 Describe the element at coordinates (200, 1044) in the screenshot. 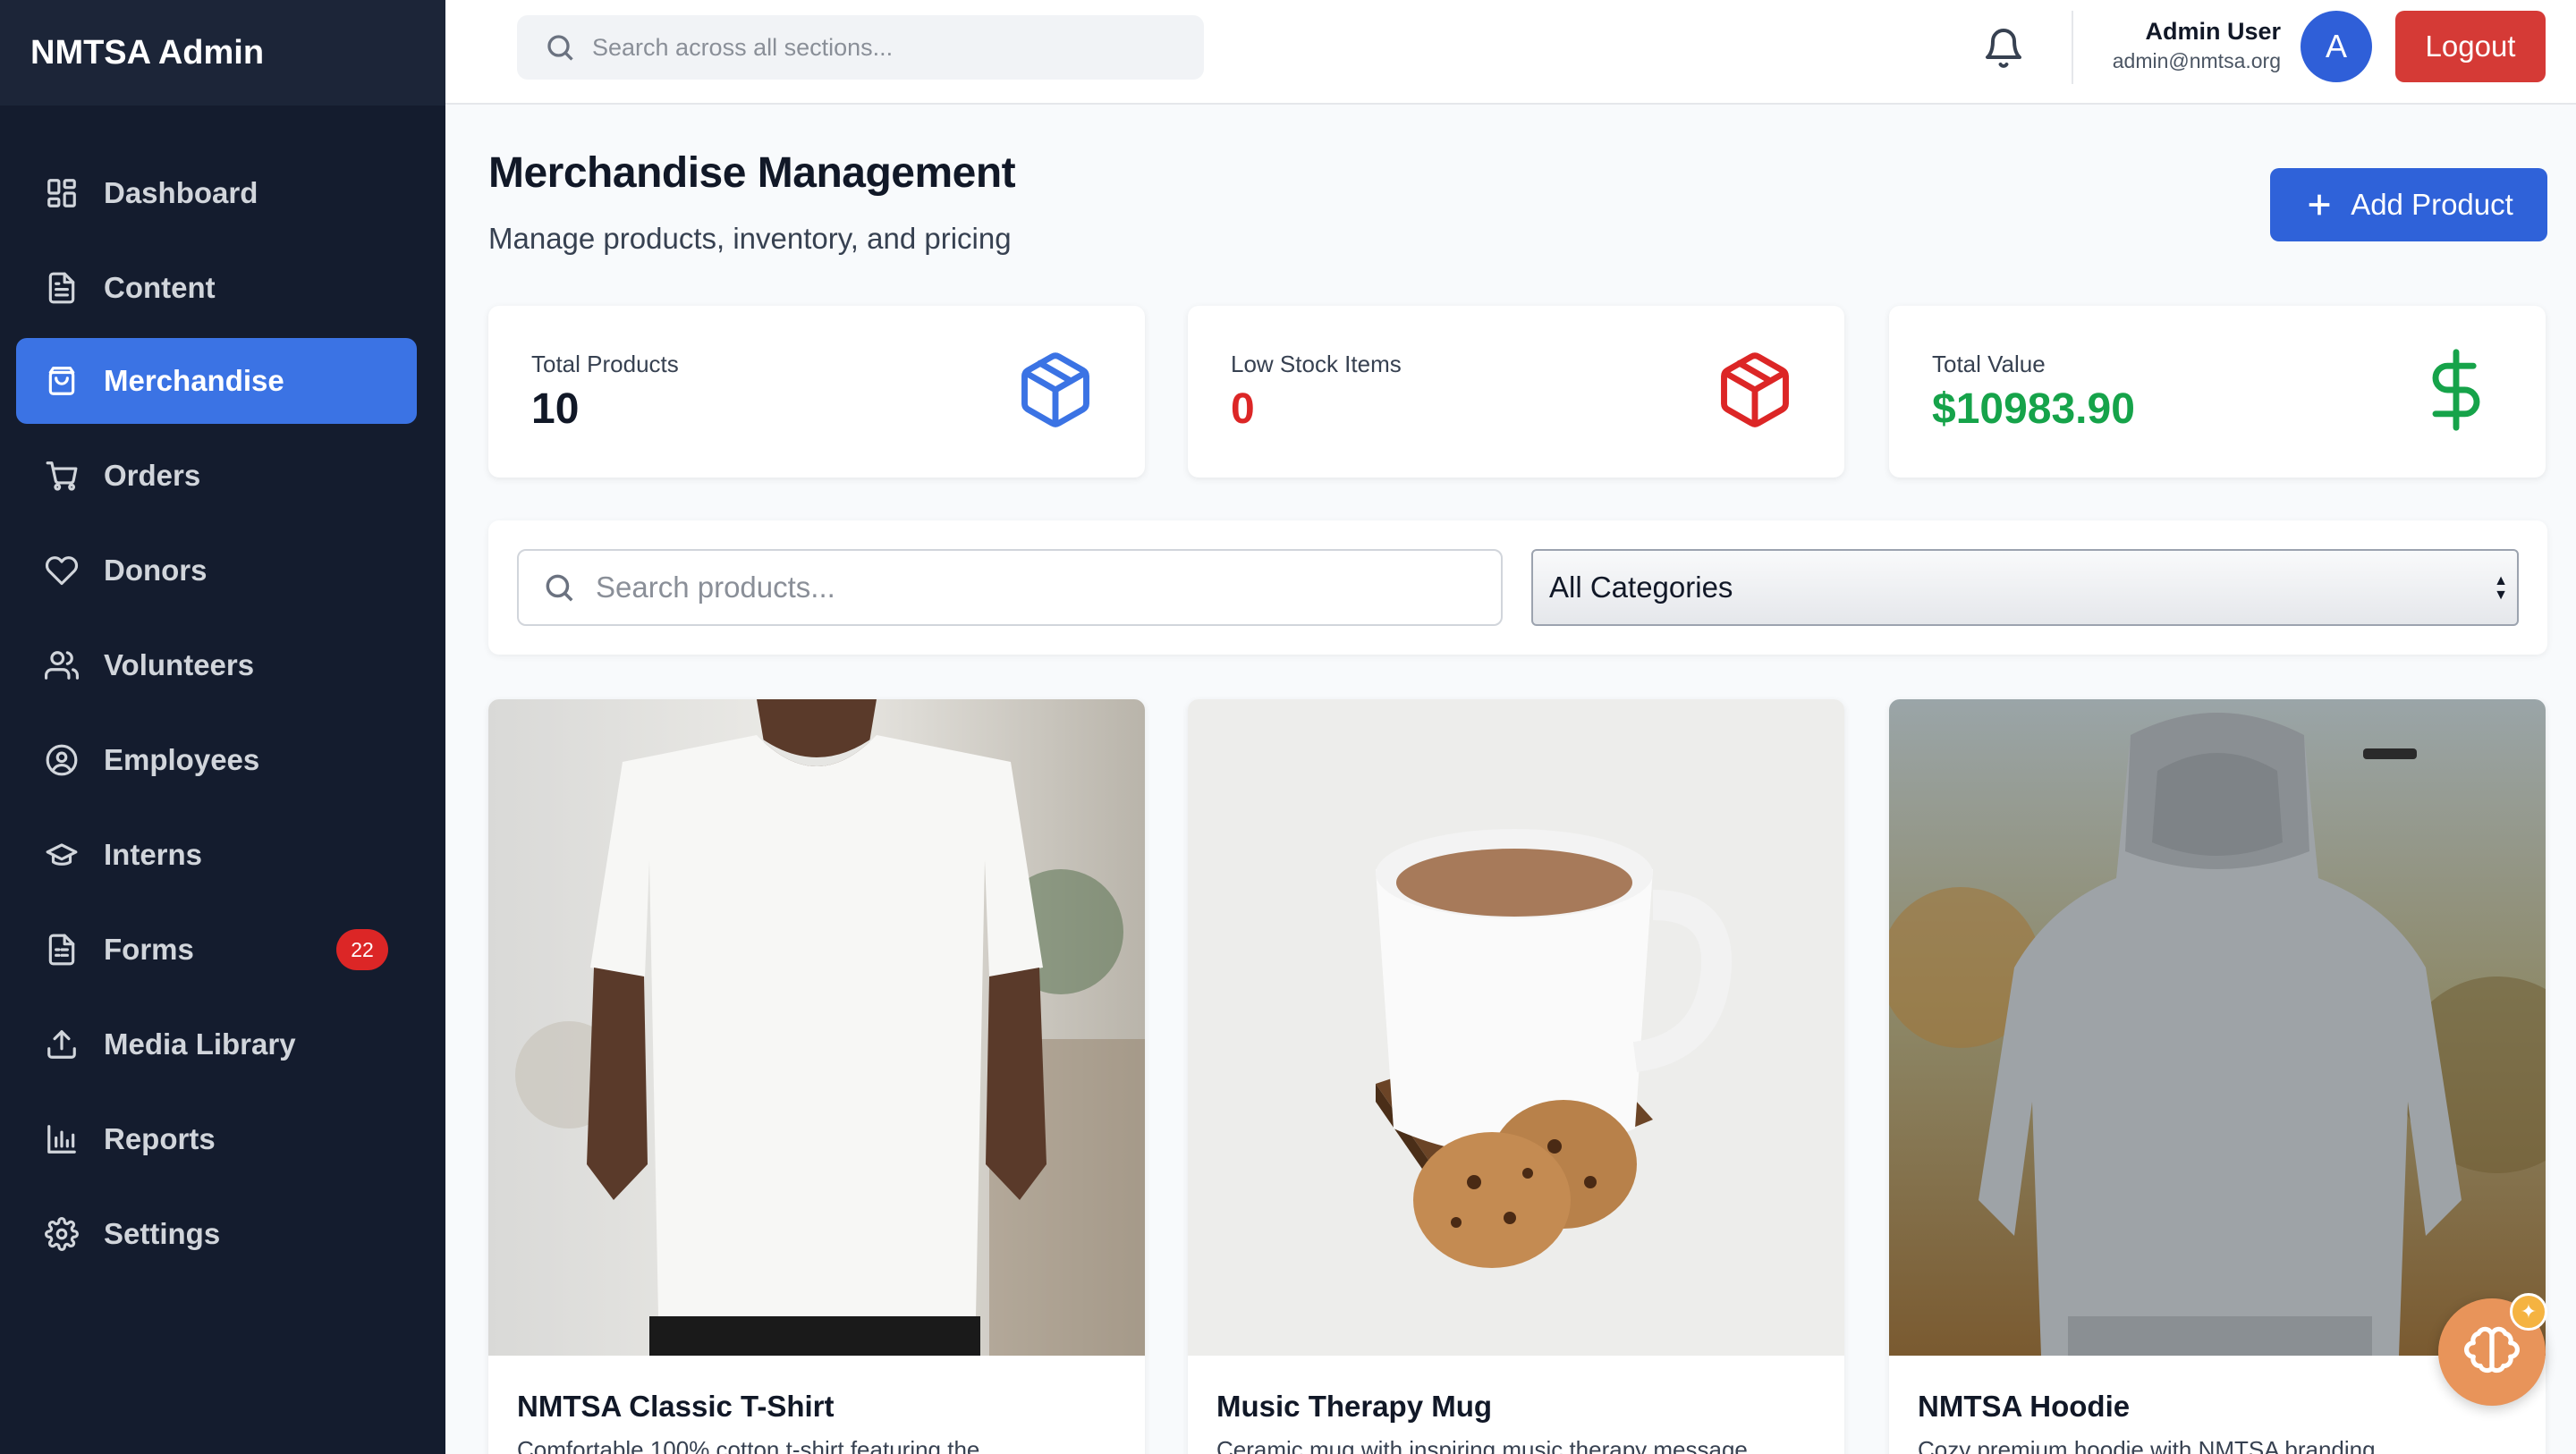

I see `sidebar-item-label: Media Library` at that location.